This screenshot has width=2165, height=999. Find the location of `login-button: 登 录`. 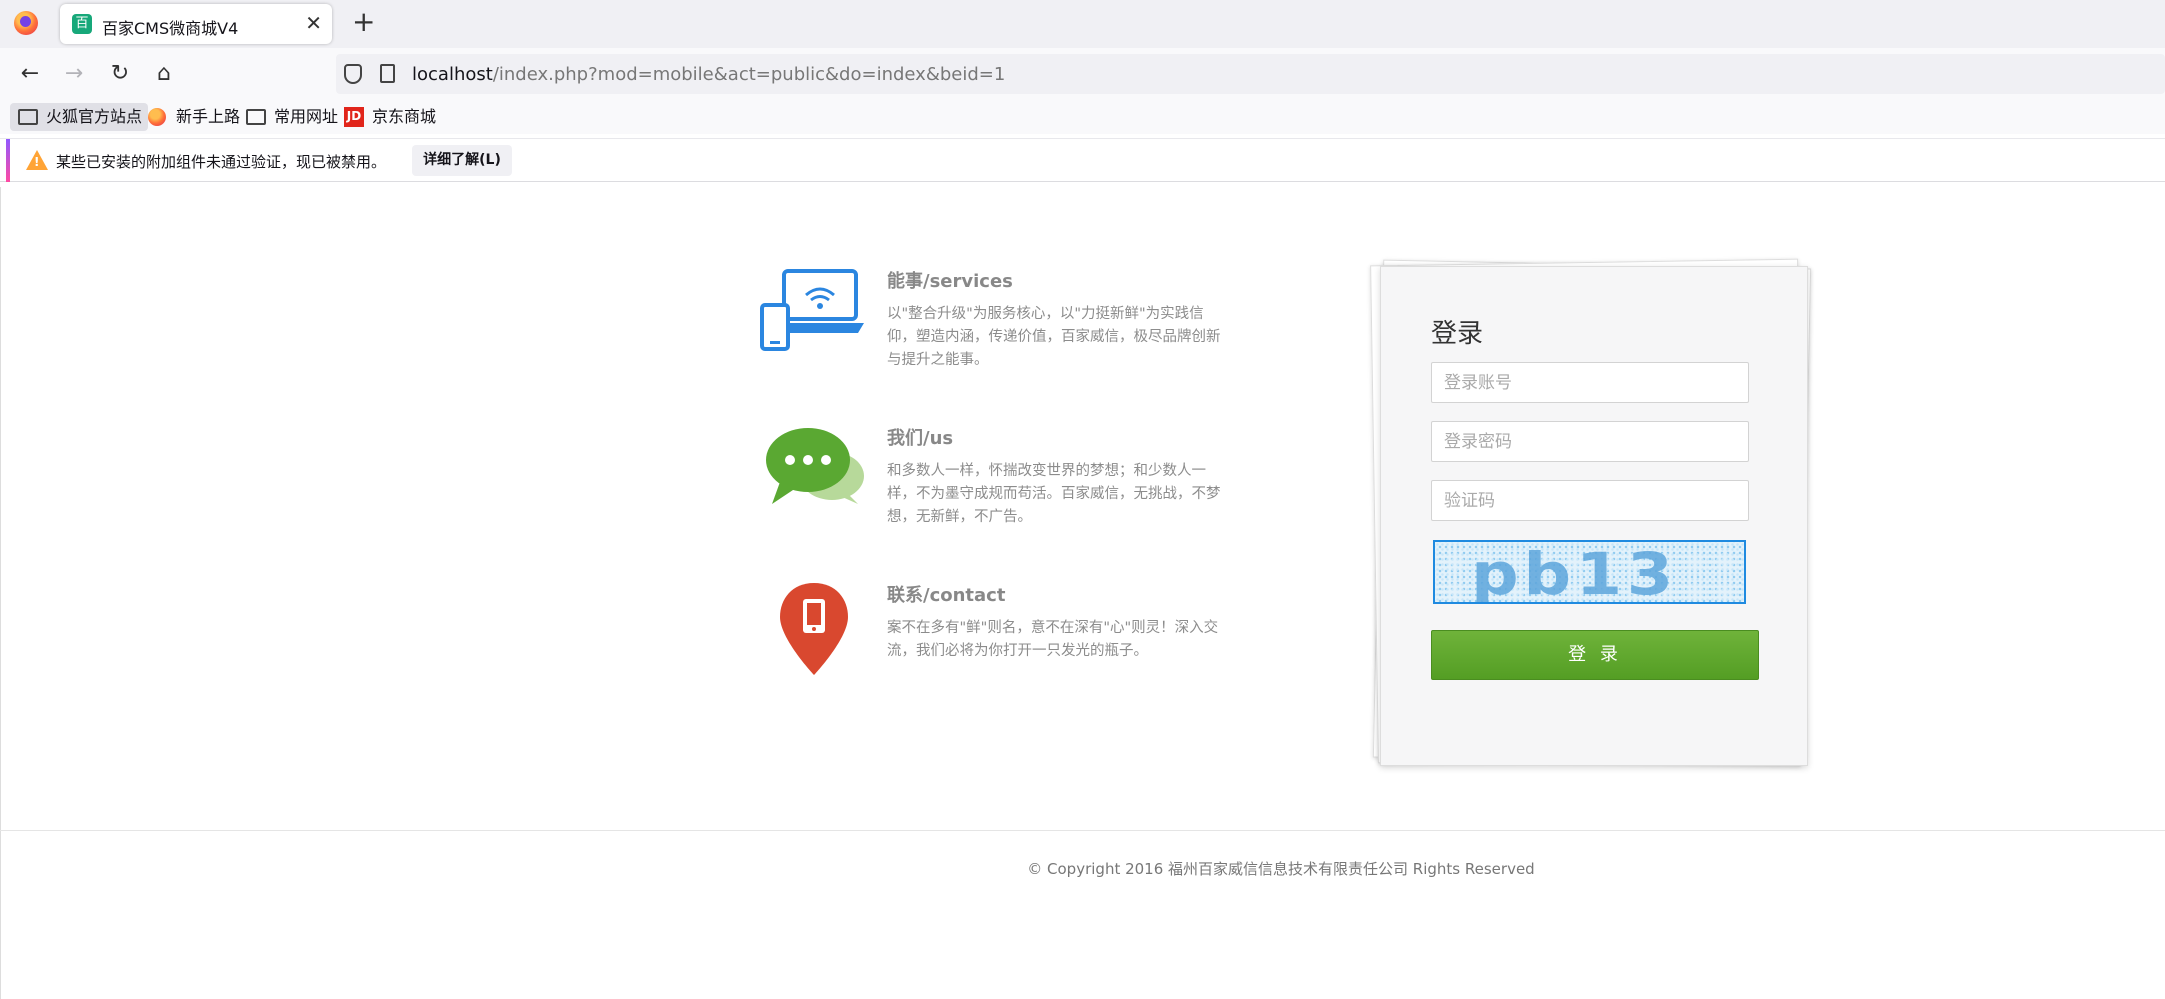

login-button: 登 录 is located at coordinates (1595, 655).